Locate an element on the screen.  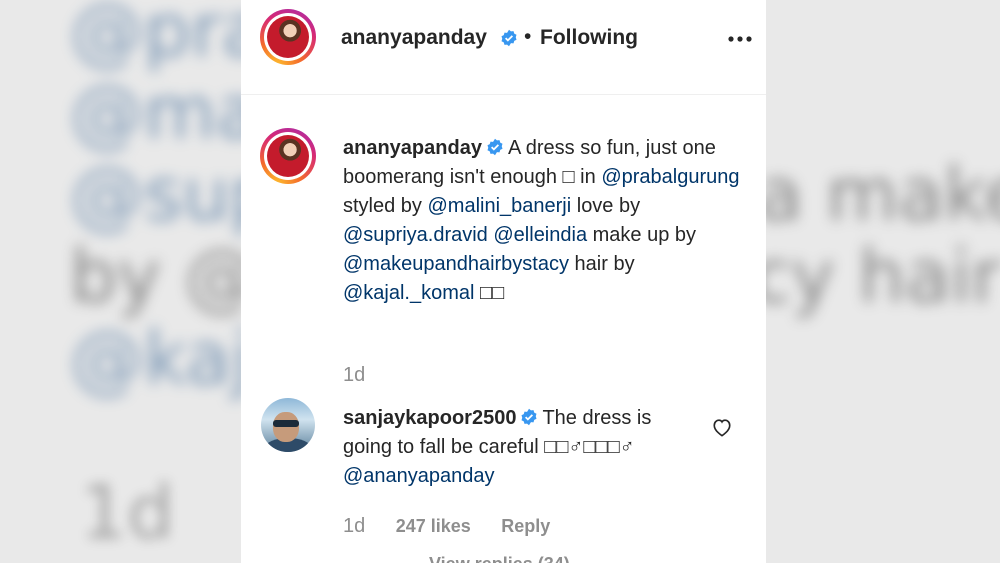
mention-link: @supriya.dravid is located at coordinates (415, 235).